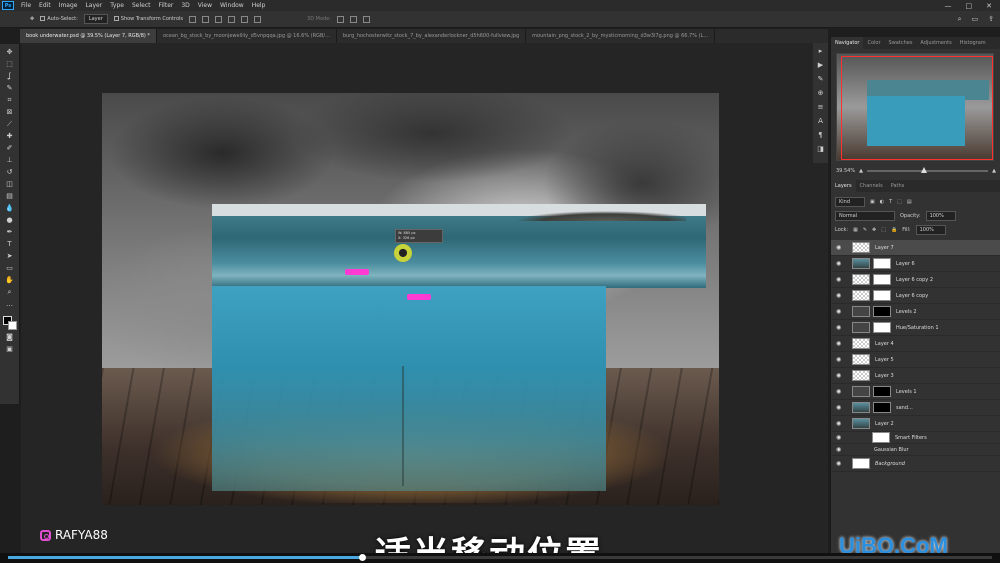 Image resolution: width=1000 pixels, height=563 pixels. Describe the element at coordinates (915, 450) in the screenshot. I see `gaussian-blur-row: ◉ Gaussian Blur` at that location.